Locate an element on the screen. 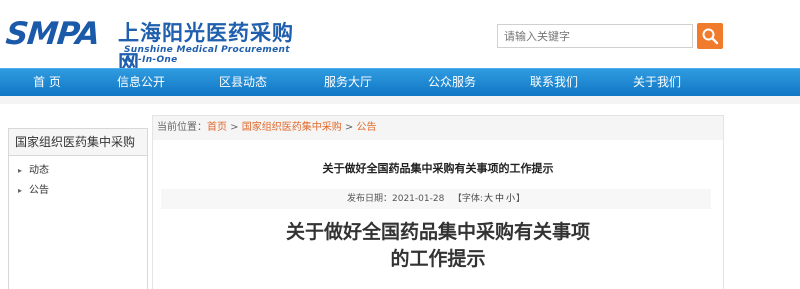 This screenshot has height=289, width=800. font-size-medium-link: 中 is located at coordinates (499, 199).